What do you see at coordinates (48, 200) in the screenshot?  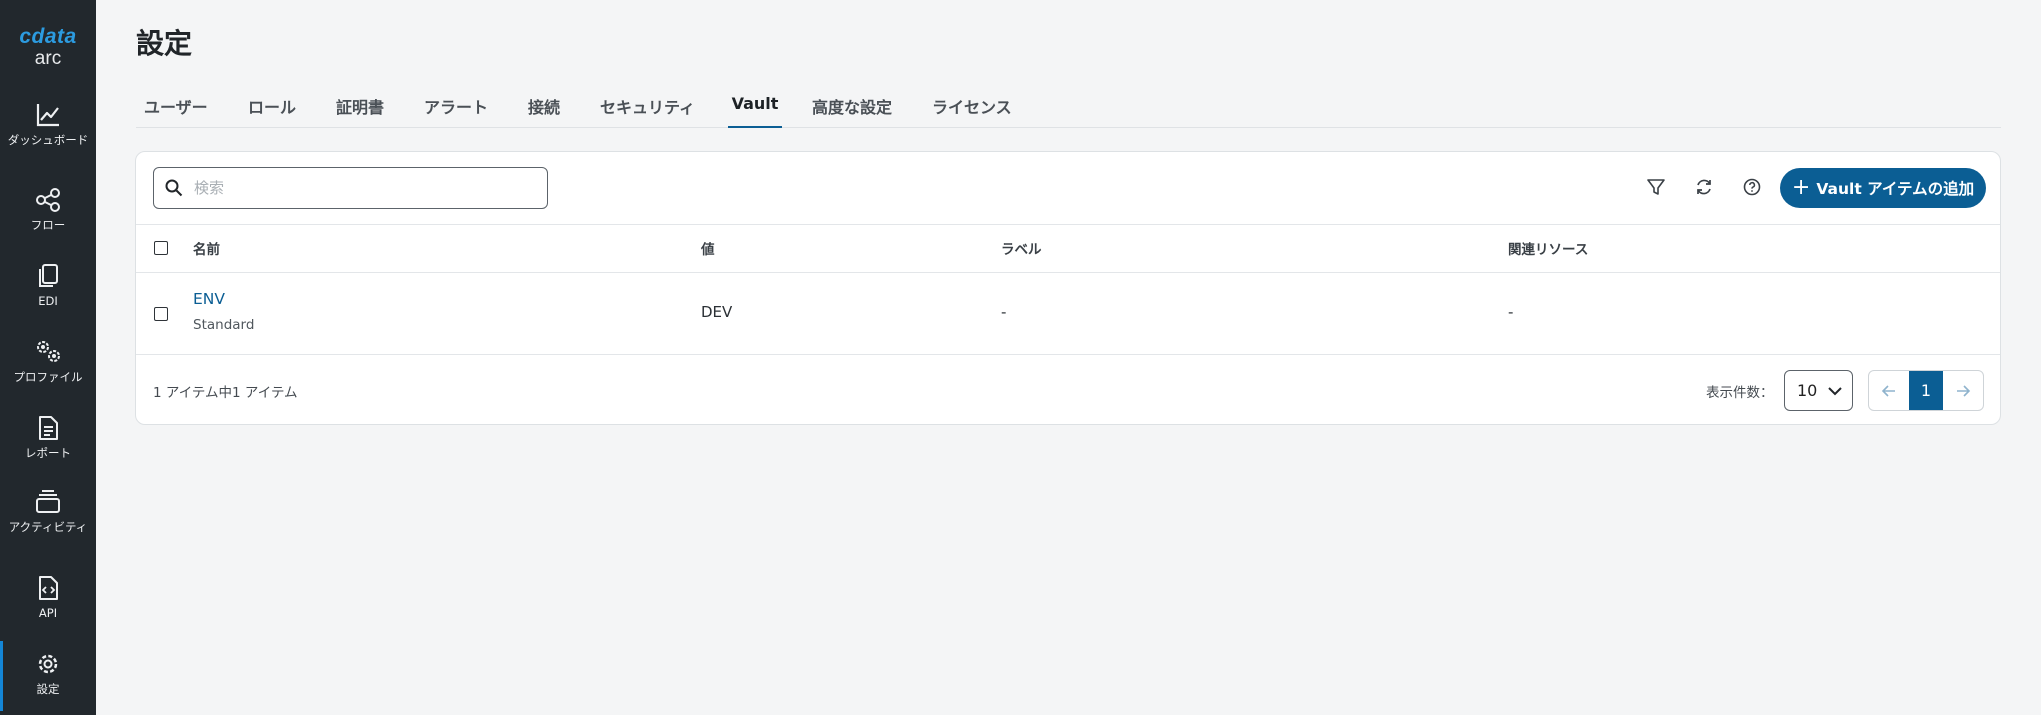 I see `flow-nodes-icon` at bounding box center [48, 200].